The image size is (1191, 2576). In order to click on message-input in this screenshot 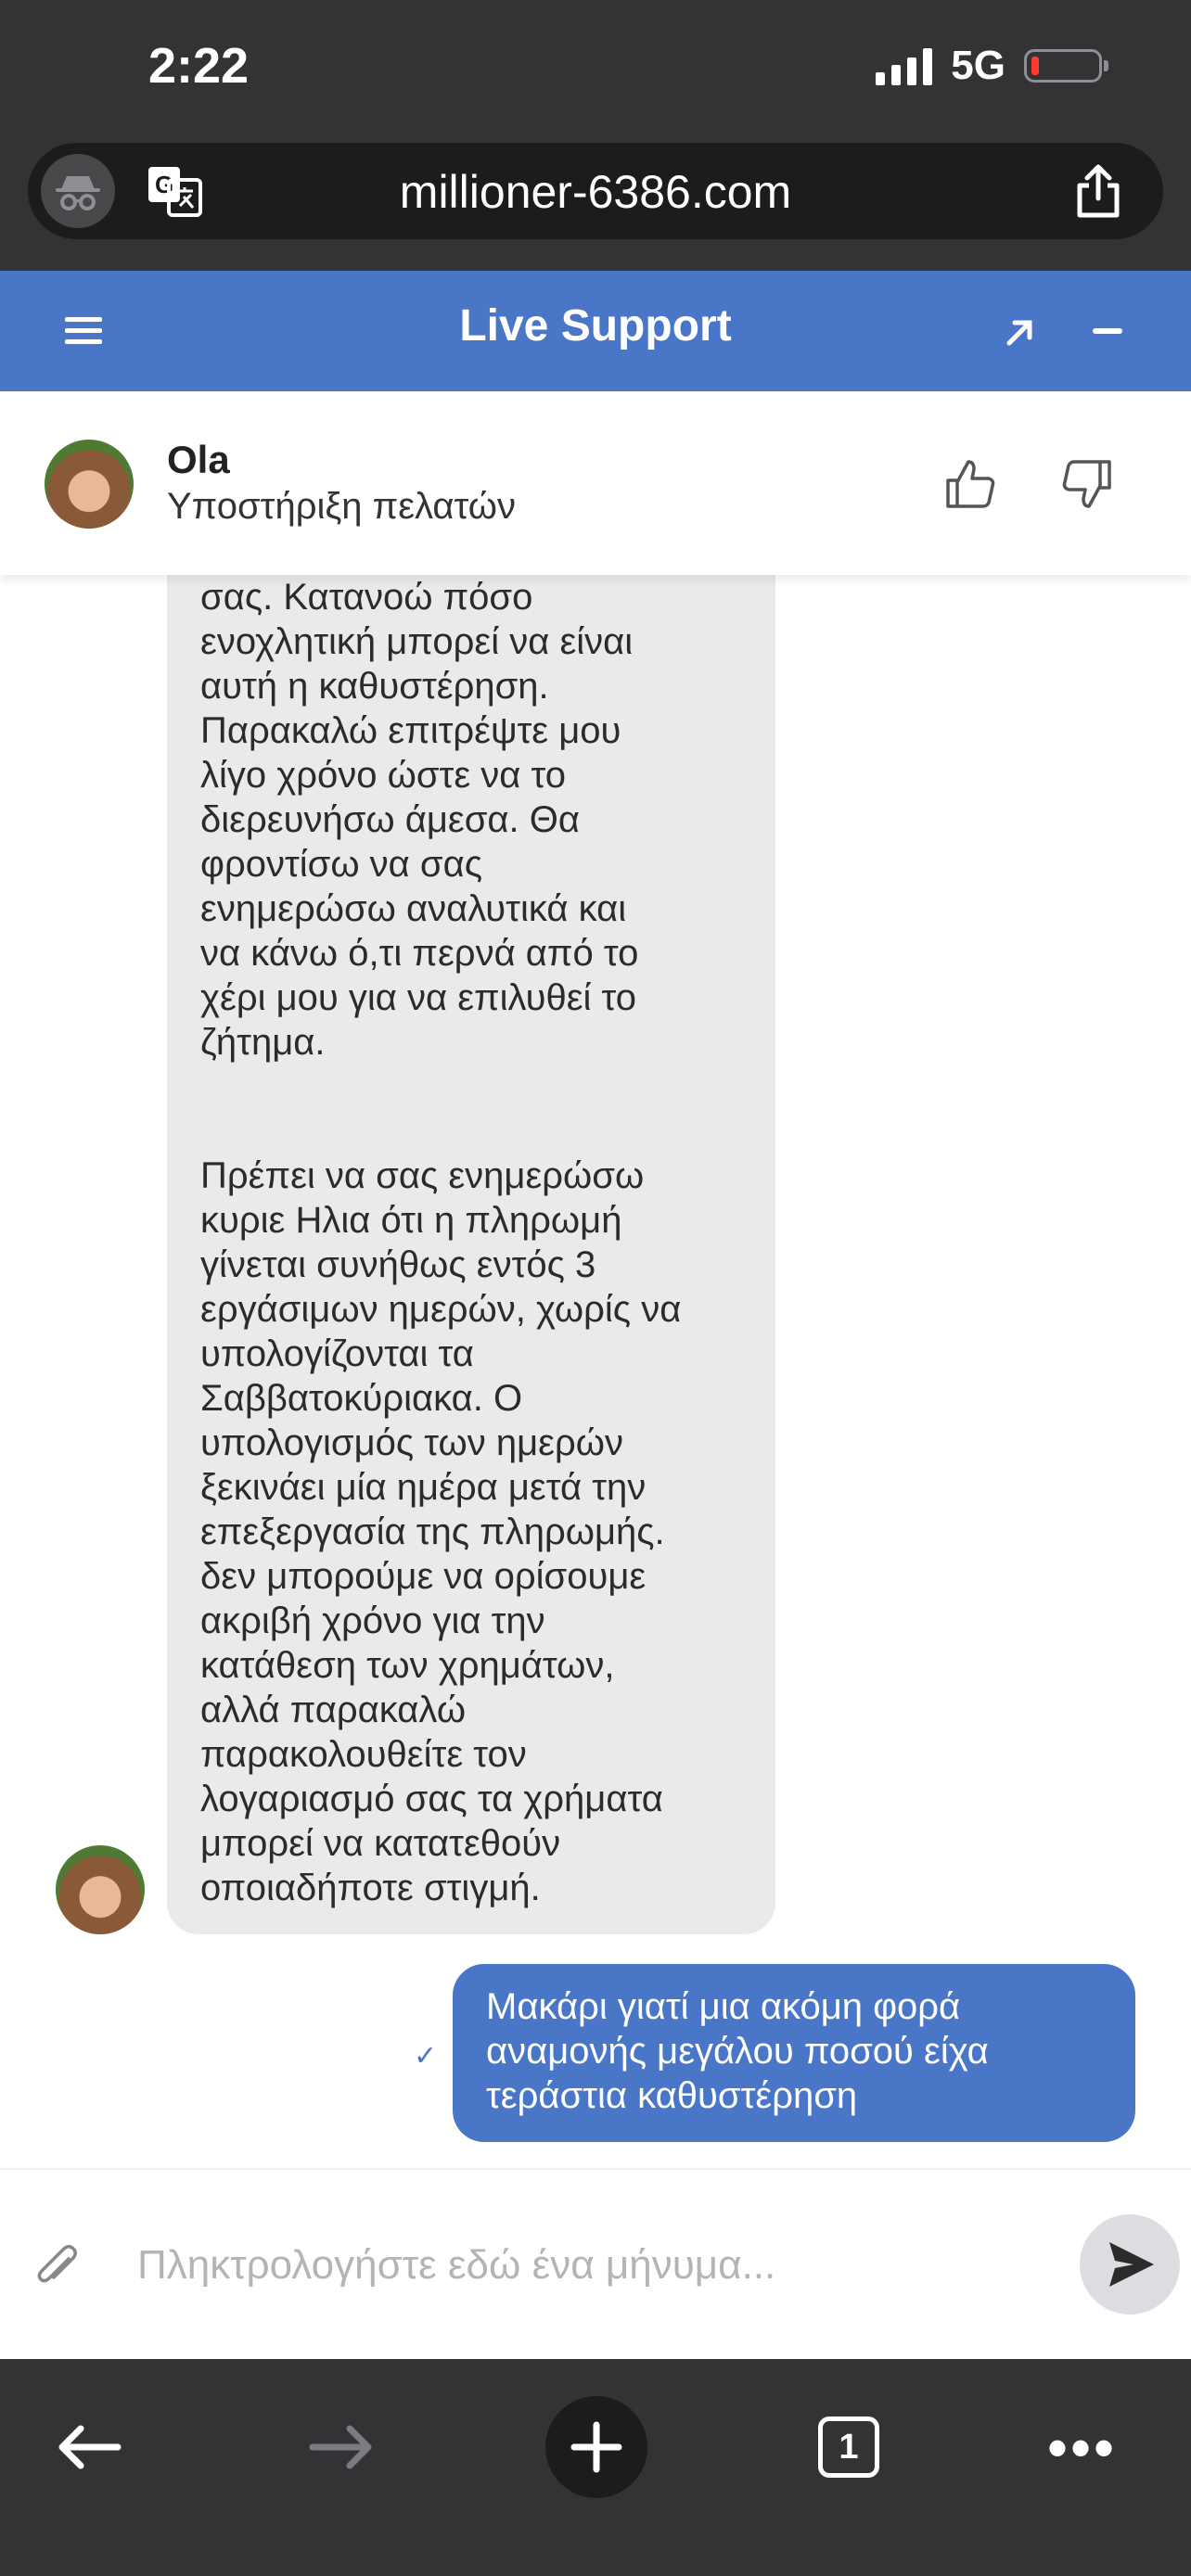, I will do `click(591, 2265)`.